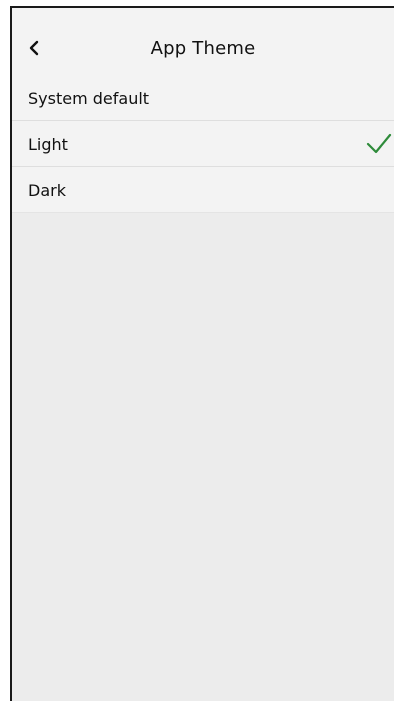 The width and height of the screenshot is (394, 701). What do you see at coordinates (203, 48) in the screenshot?
I see `page-title: App Theme` at bounding box center [203, 48].